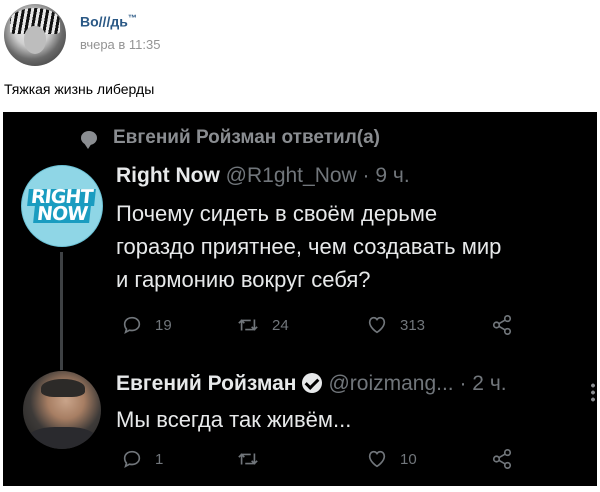 The height and width of the screenshot is (492, 600). I want to click on right-now-avatar: RIGHT NOW, so click(62, 206).